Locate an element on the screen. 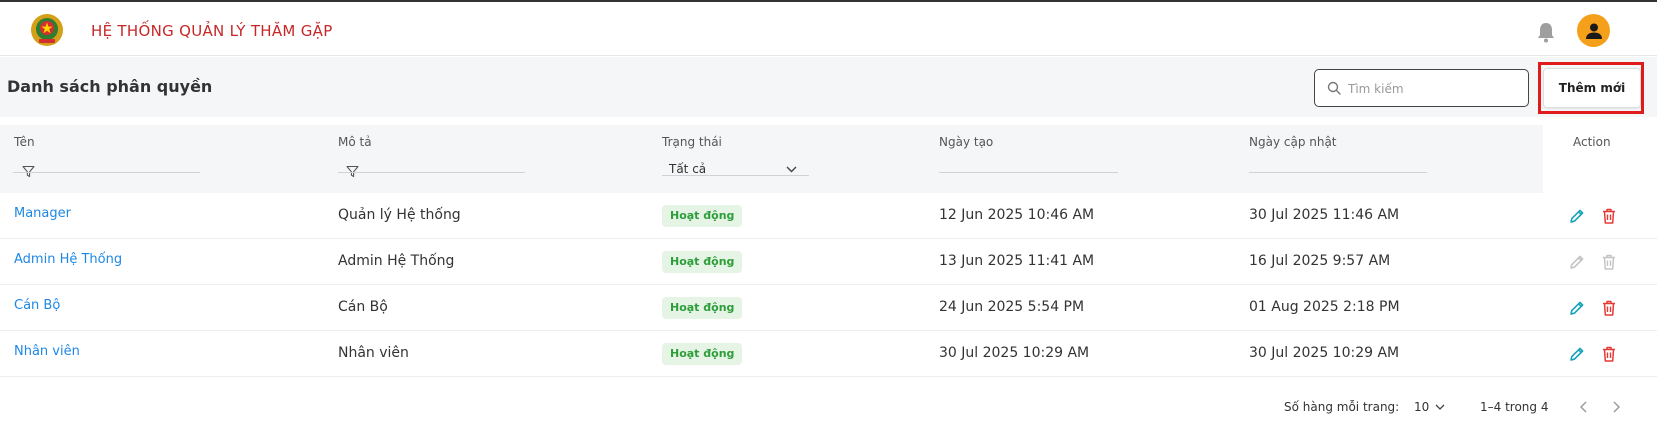 The image size is (1657, 432). rows-per-page-select: 10 is located at coordinates (1431, 407).